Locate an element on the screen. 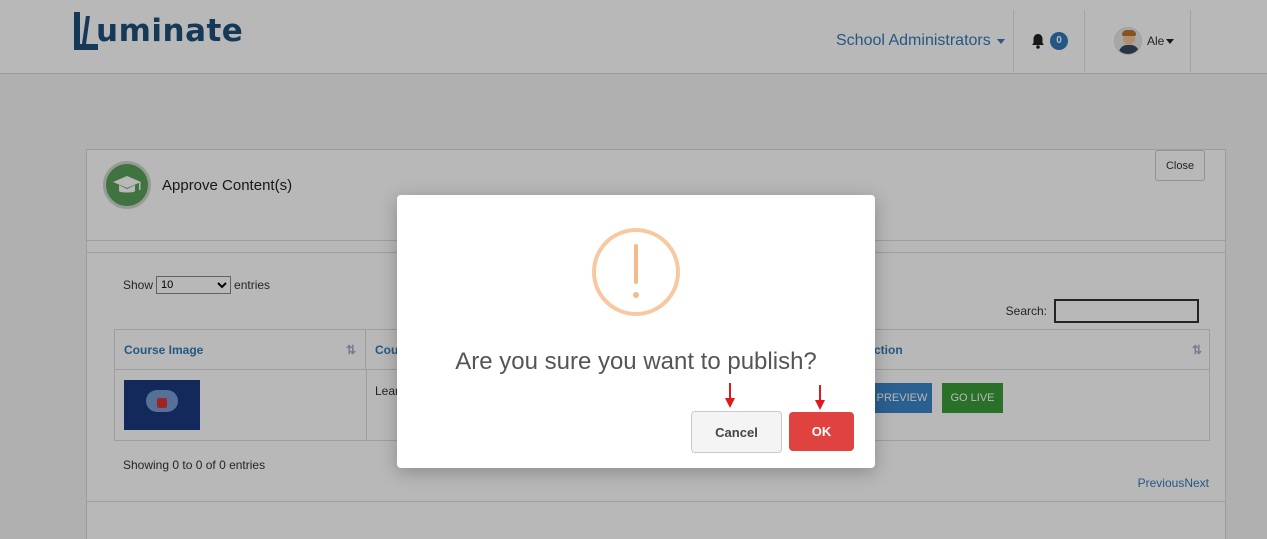 Image resolution: width=1267 pixels, height=539 pixels. ok-button: OK is located at coordinates (821, 431).